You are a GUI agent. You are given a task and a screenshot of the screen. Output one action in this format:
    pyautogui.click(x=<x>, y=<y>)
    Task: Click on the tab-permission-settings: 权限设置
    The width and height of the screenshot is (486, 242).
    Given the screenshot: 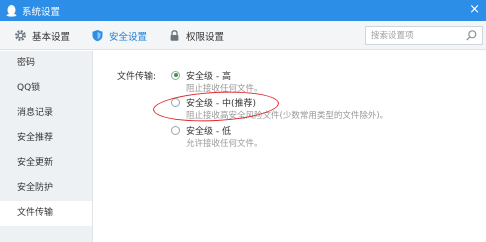 What is the action you would take?
    pyautogui.click(x=196, y=35)
    